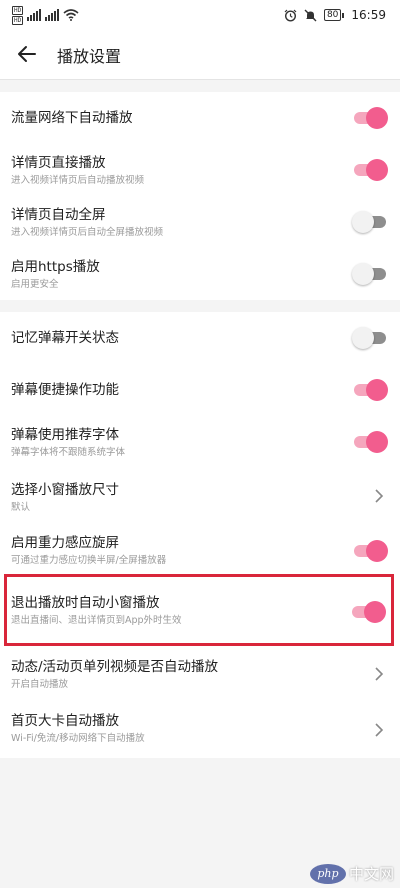  I want to click on setting-description: 默认, so click(21, 507).